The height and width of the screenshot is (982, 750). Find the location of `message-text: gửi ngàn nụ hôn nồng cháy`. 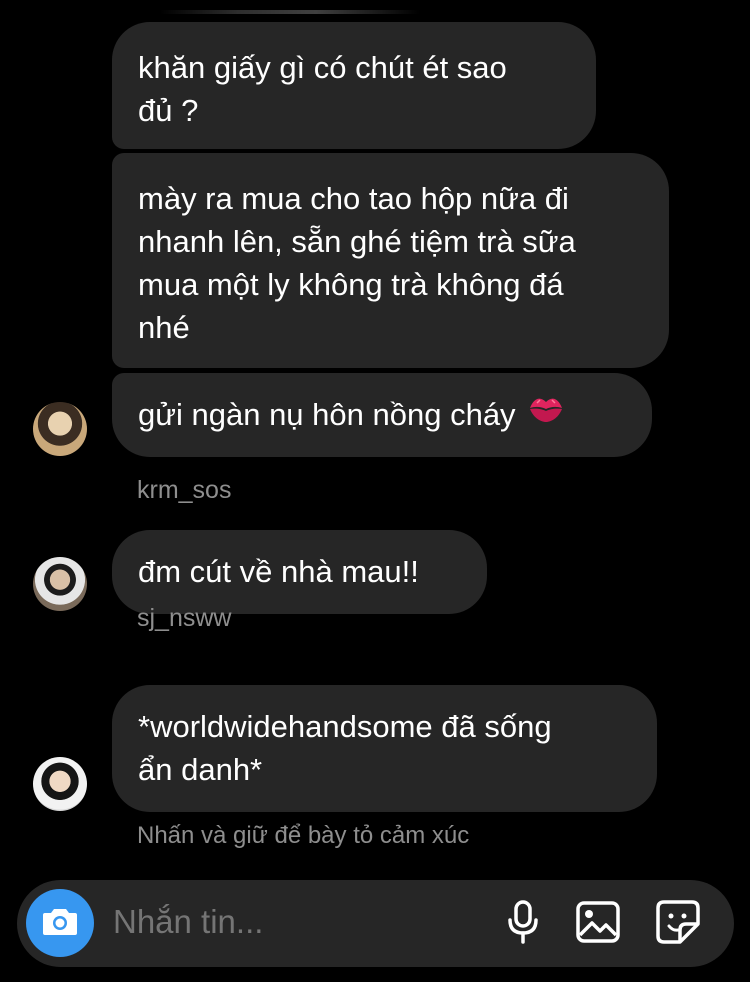

message-text: gửi ngàn nụ hôn nồng cháy is located at coordinates (327, 414).